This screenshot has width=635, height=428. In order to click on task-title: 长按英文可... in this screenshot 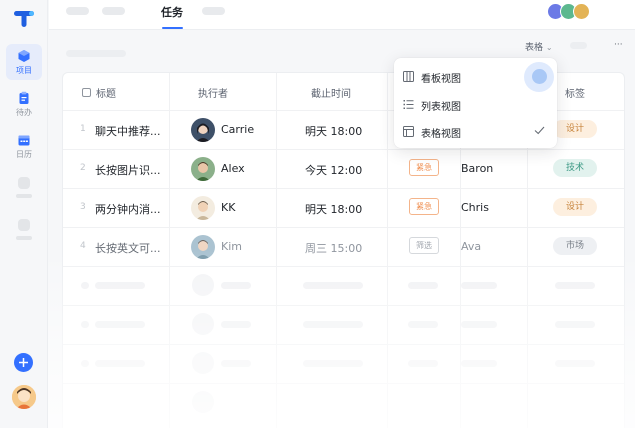, I will do `click(128, 248)`.